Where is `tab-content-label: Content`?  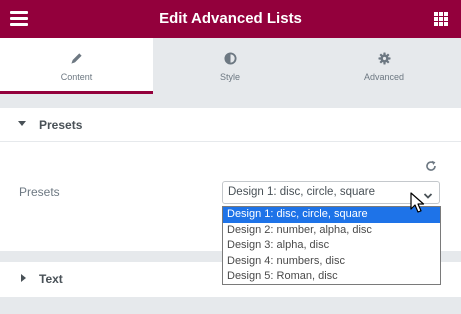 tab-content-label: Content is located at coordinates (76, 77).